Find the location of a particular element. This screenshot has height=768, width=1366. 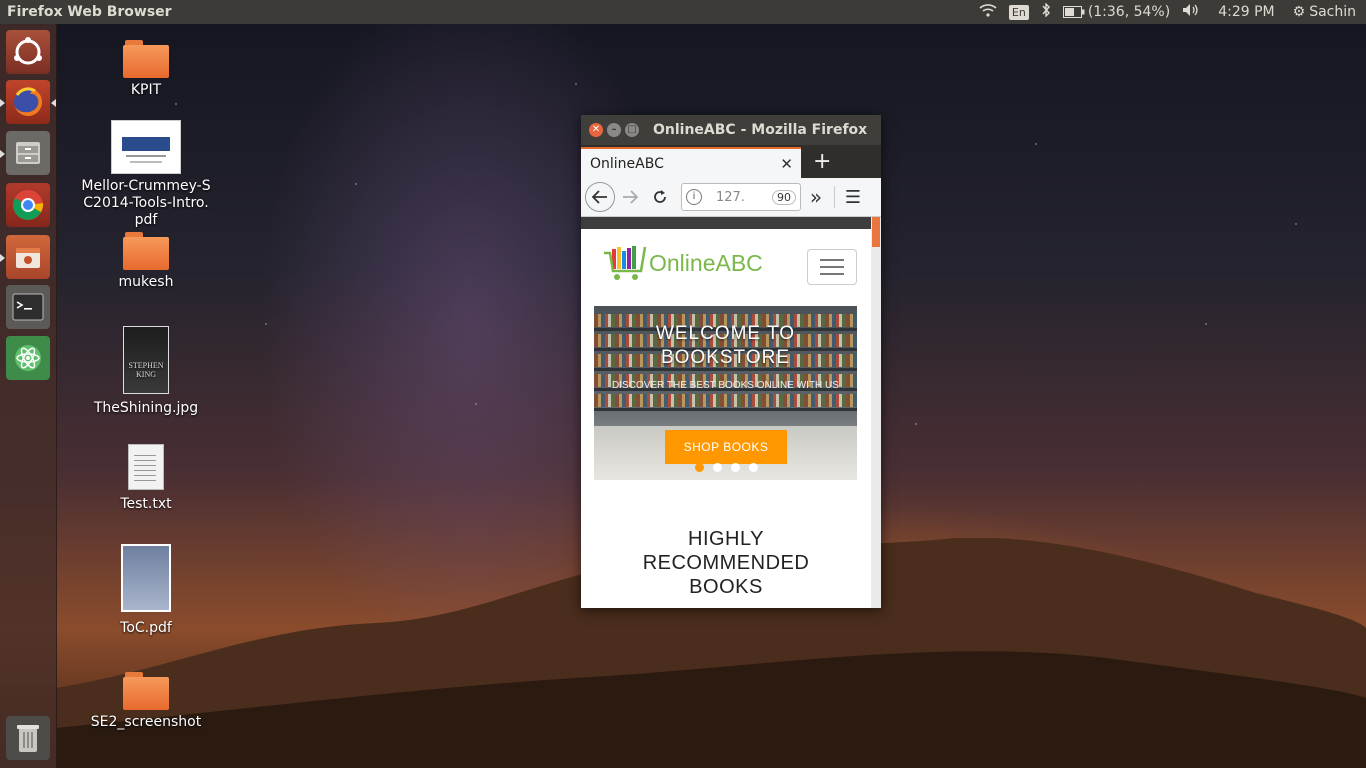

desktop-icon-label: Test.txt is located at coordinates (146, 504).